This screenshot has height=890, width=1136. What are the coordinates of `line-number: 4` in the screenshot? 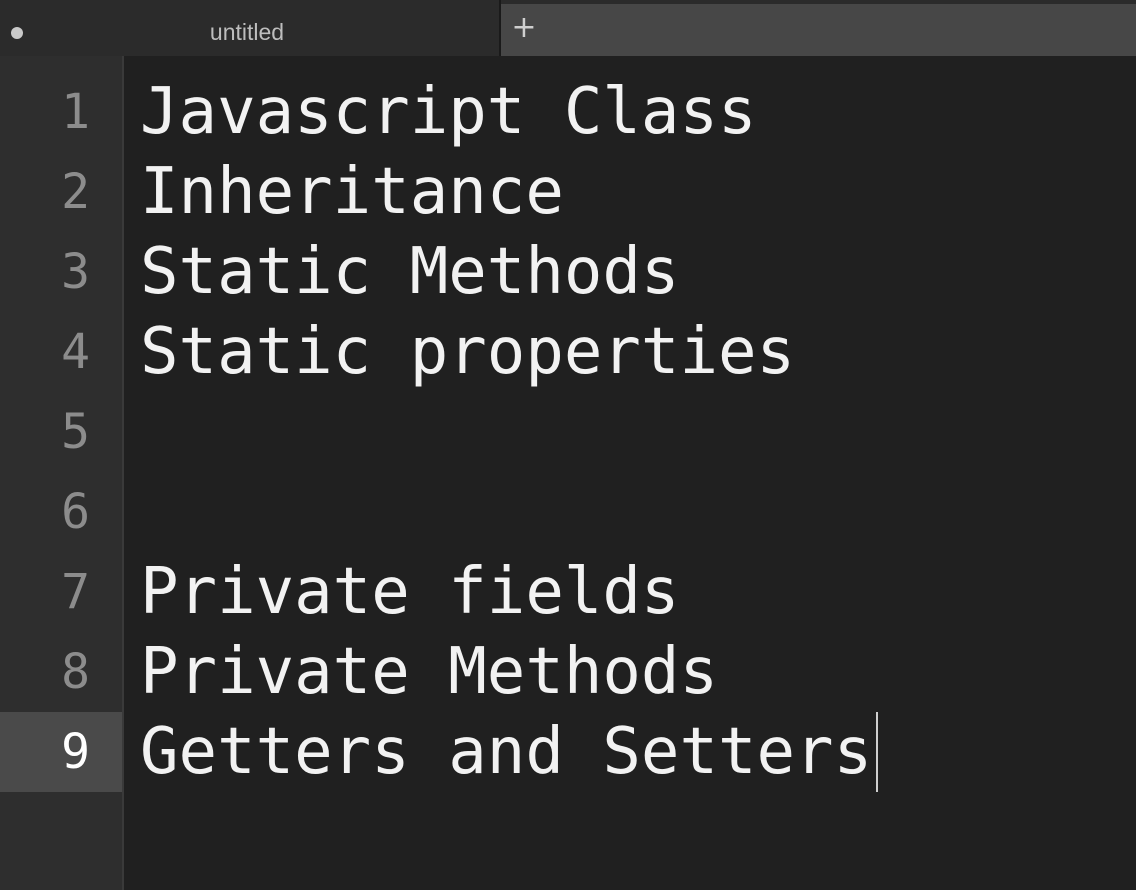 It's located at (75, 352).